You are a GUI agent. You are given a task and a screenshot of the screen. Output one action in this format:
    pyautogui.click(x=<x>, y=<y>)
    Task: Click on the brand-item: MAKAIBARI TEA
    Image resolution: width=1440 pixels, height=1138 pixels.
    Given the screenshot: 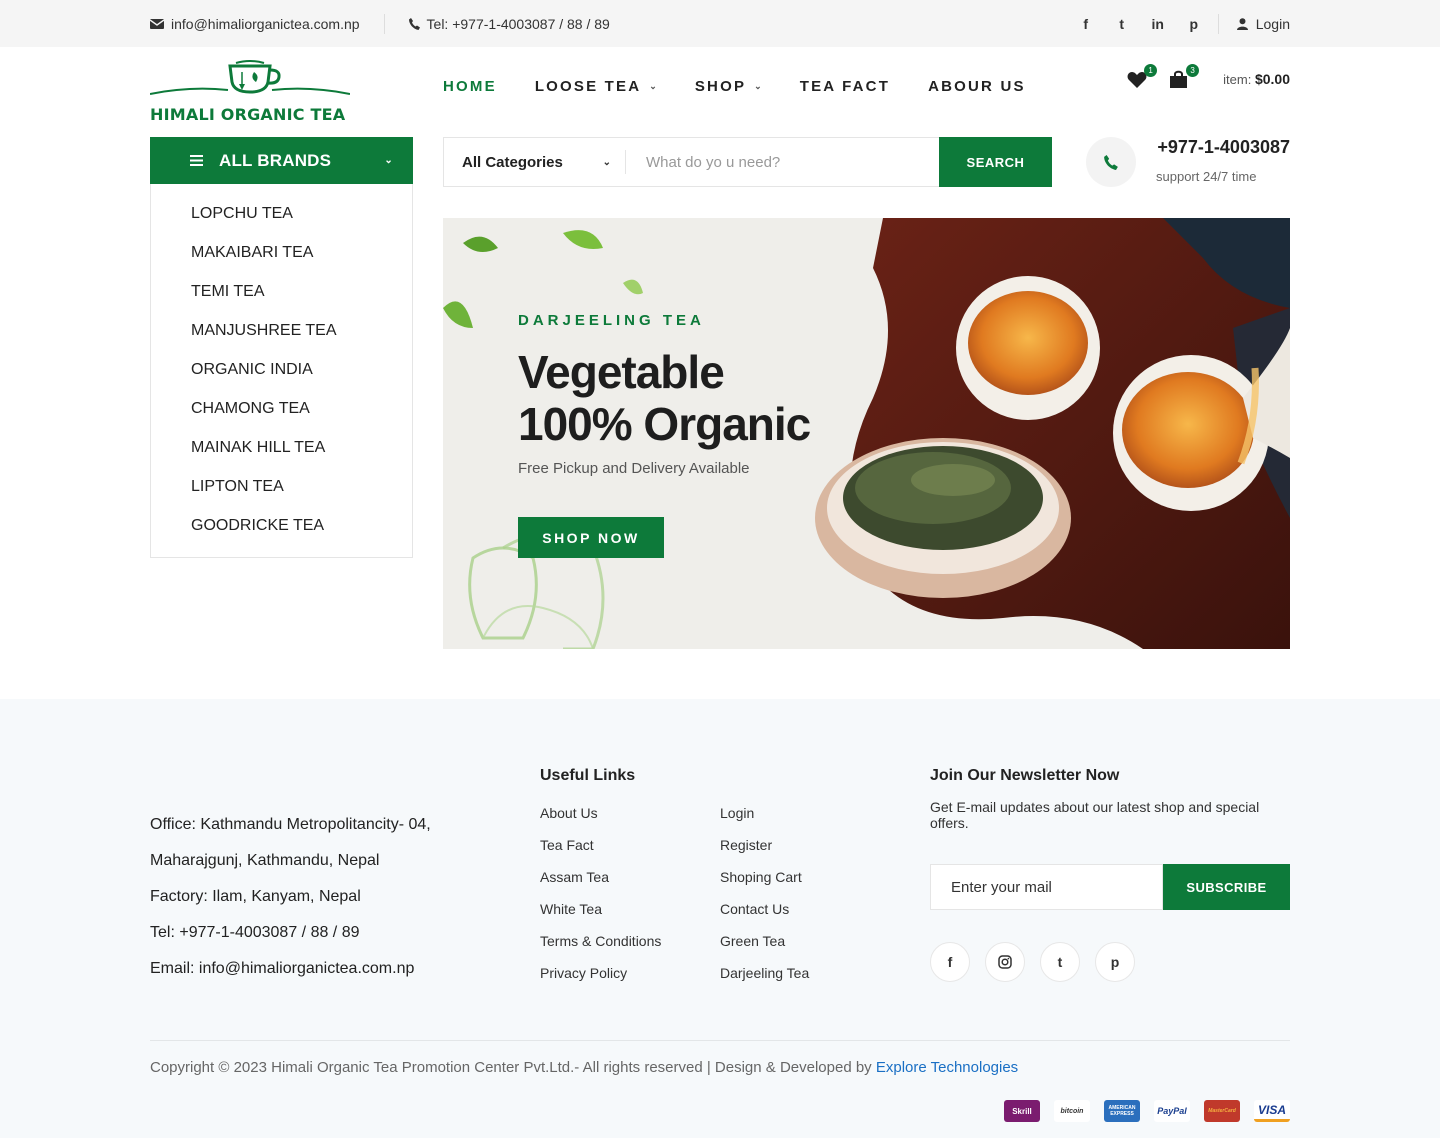 What is the action you would take?
    pyautogui.click(x=281, y=252)
    